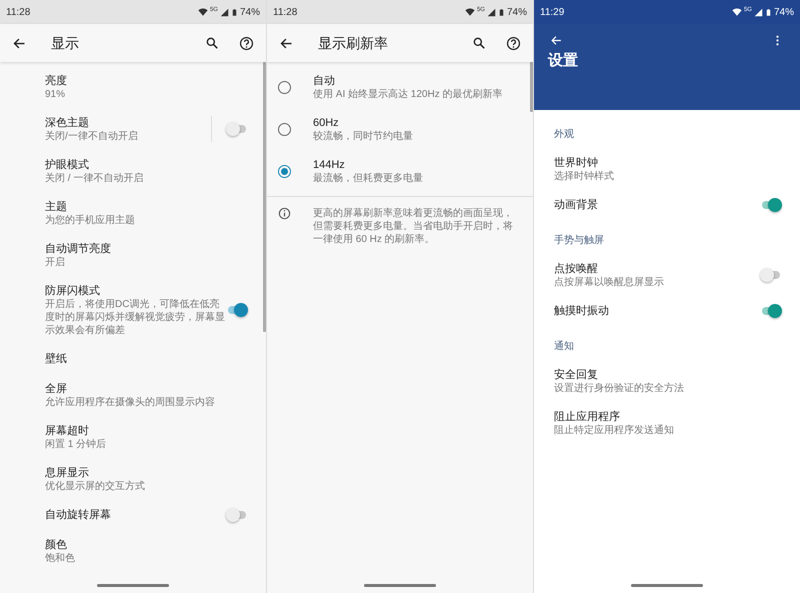 The image size is (800, 593). Describe the element at coordinates (609, 282) in the screenshot. I see `item-subtitle: 点按屏幕以唤醒息屏显示` at that location.